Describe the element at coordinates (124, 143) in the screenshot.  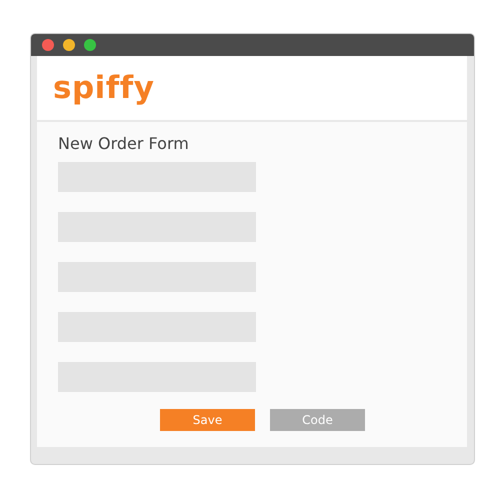
I see `form-title: New Order Form` at that location.